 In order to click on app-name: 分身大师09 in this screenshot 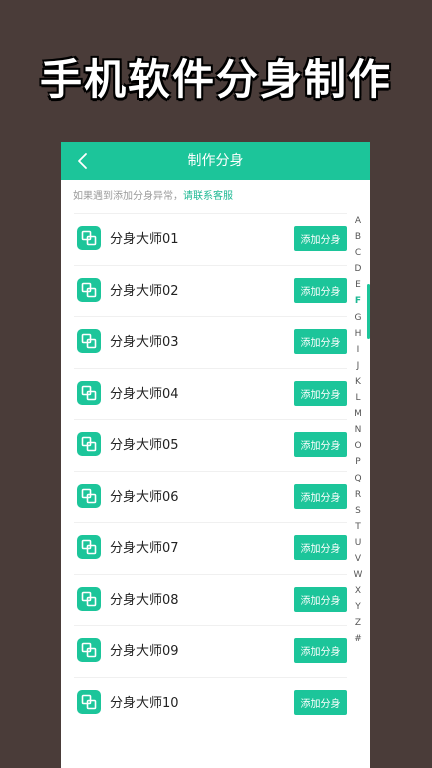, I will do `click(144, 651)`.